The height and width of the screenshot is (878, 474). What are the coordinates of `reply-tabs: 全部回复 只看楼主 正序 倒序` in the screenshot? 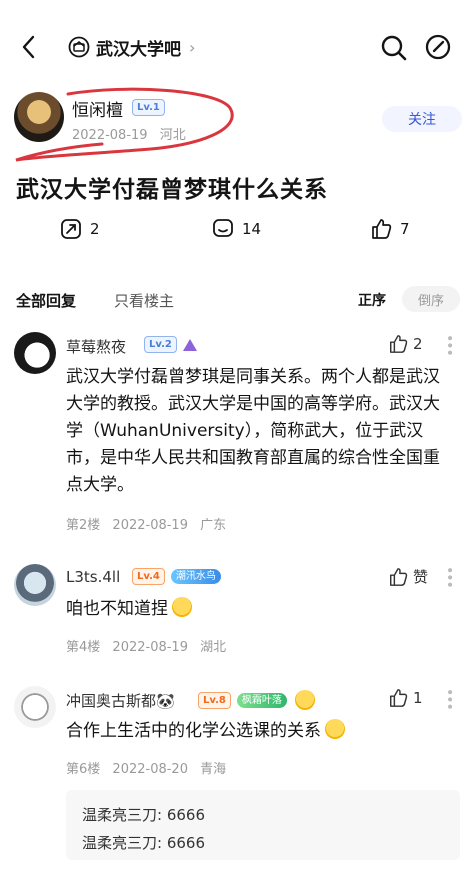 It's located at (237, 301).